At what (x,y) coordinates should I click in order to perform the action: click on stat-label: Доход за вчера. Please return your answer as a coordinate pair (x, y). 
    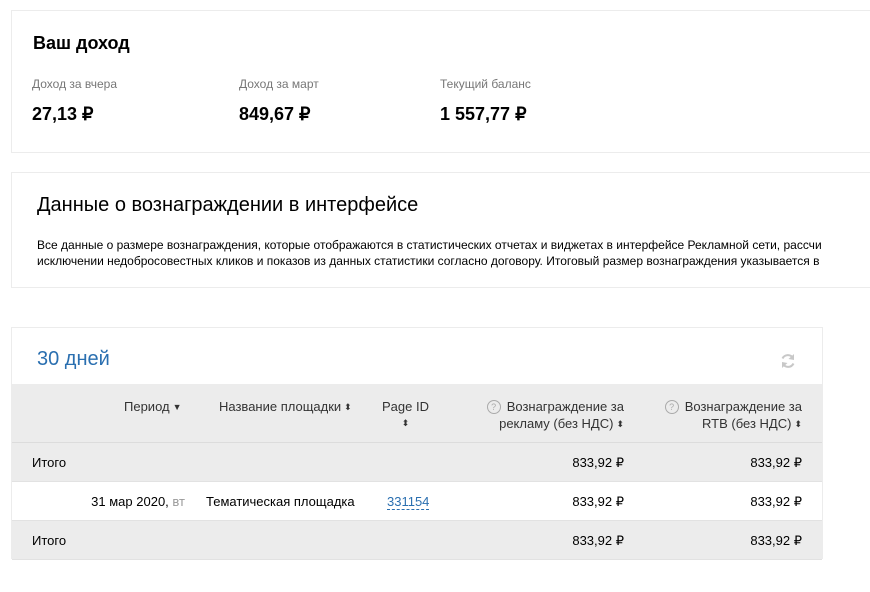
    Looking at the image, I should click on (75, 84).